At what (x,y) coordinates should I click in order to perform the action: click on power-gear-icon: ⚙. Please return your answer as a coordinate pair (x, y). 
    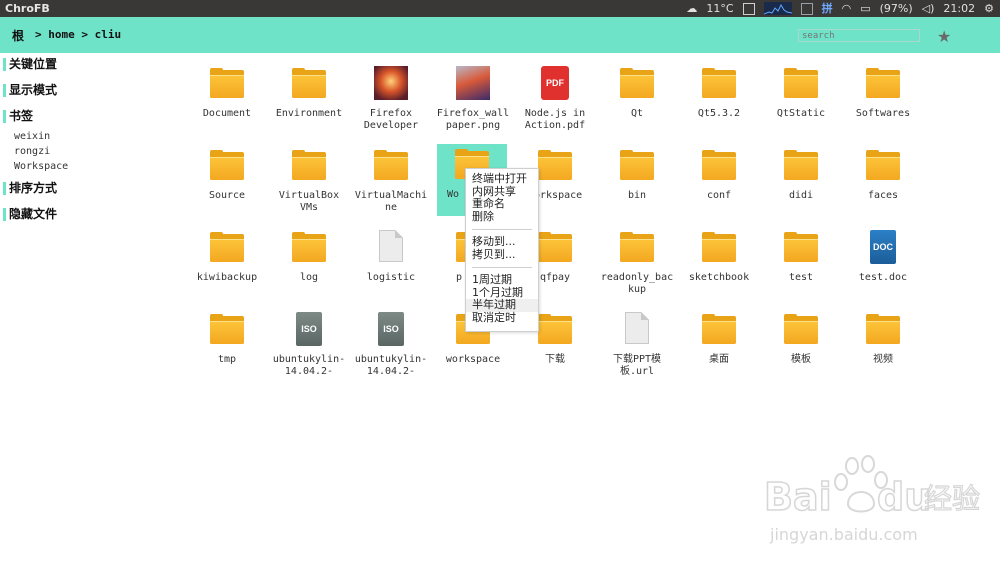
    Looking at the image, I should click on (989, 8).